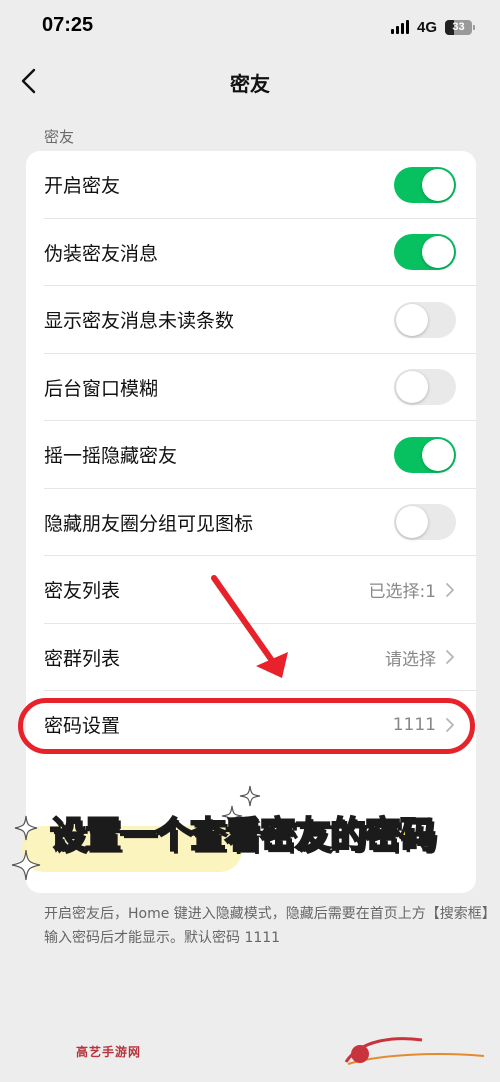  What do you see at coordinates (111, 456) in the screenshot?
I see `row-label: 摇一摇隐藏密友` at bounding box center [111, 456].